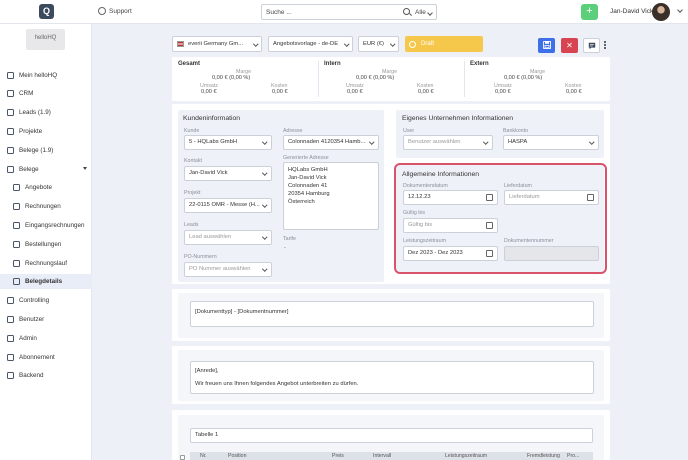  Describe the element at coordinates (192, 193) in the screenshot. I see `projekt-label: Projekt` at that location.